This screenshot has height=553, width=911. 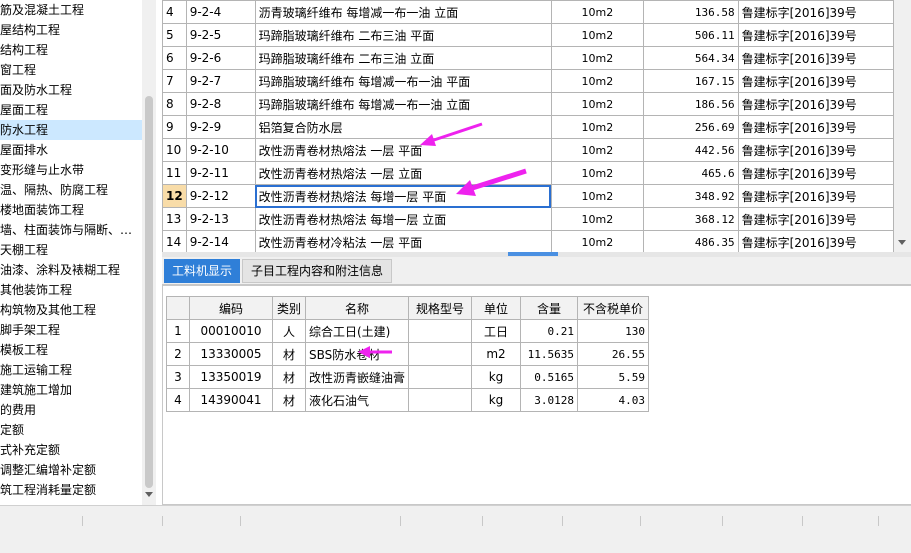 What do you see at coordinates (691, 81) in the screenshot?
I see `quota-price: 167.15` at bounding box center [691, 81].